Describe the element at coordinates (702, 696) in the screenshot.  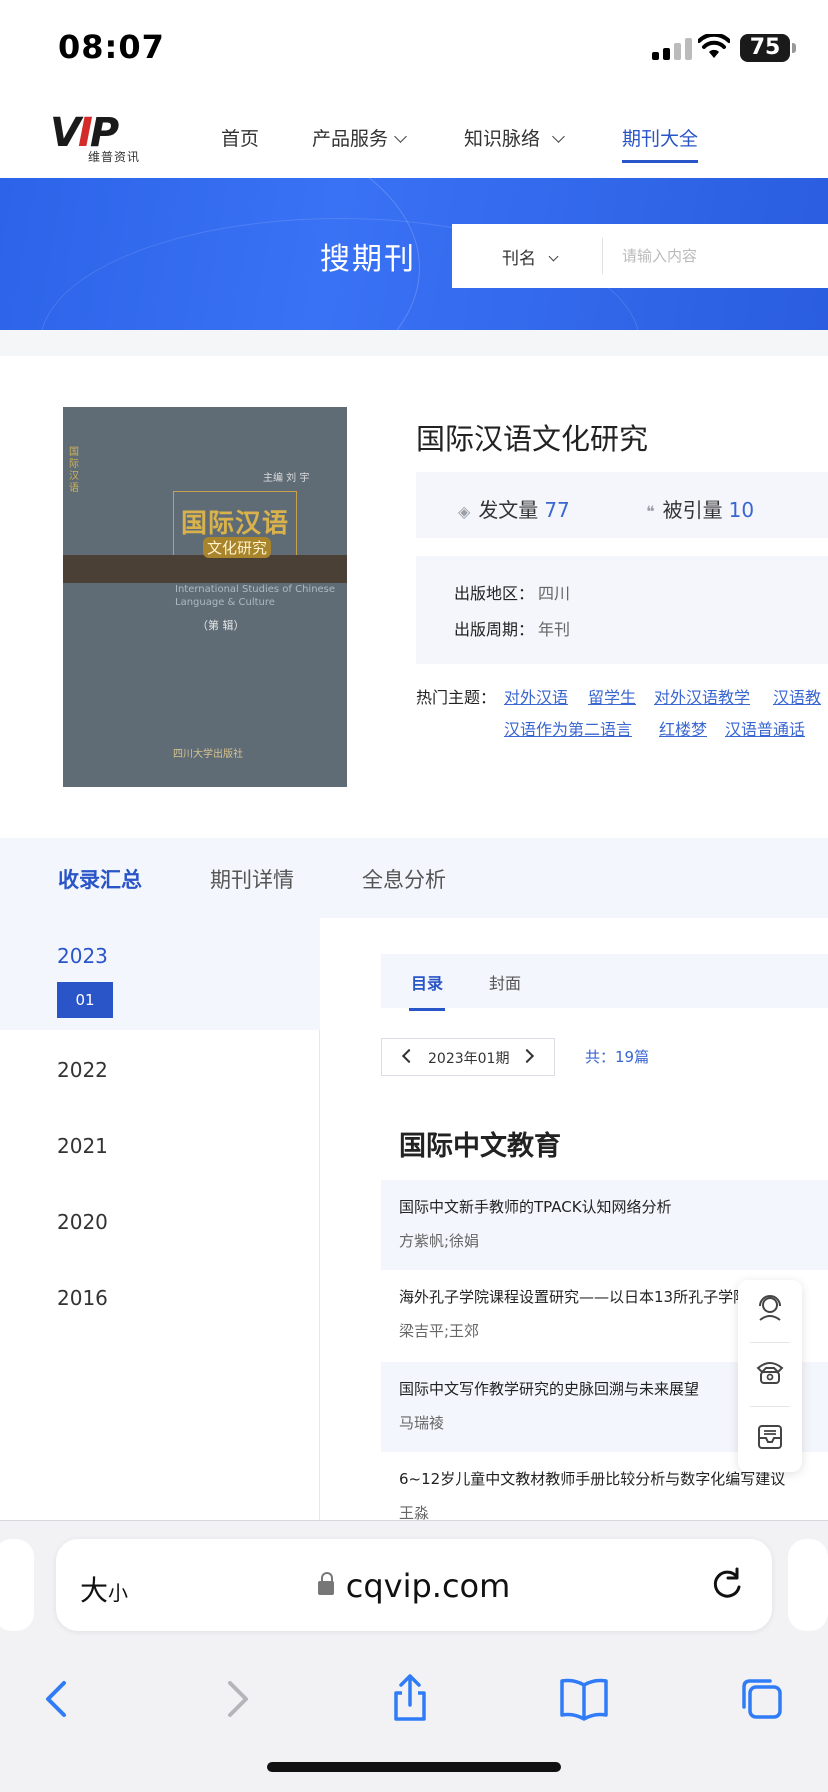
I see `topic-link: 对外汉语教学` at that location.